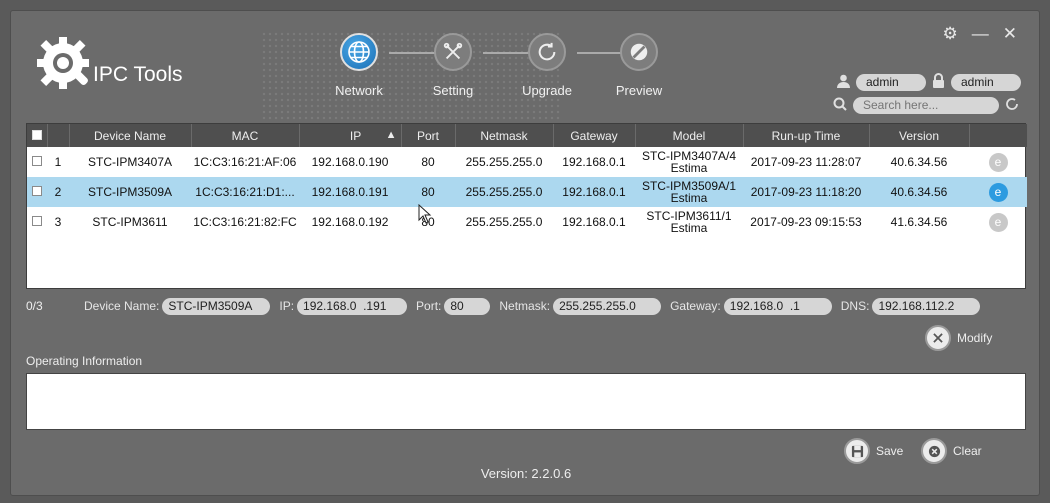 The image size is (1050, 503). What do you see at coordinates (1012, 105) in the screenshot?
I see `refresh-search-icon` at bounding box center [1012, 105].